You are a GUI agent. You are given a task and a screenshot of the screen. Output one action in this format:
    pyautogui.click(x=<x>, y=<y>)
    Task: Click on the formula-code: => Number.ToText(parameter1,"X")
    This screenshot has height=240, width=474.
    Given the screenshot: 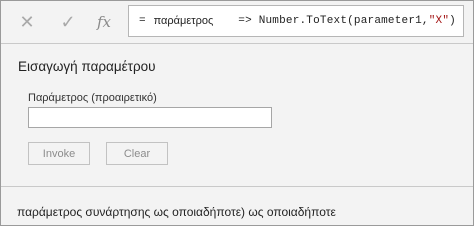 What is the action you would take?
    pyautogui.click(x=347, y=21)
    